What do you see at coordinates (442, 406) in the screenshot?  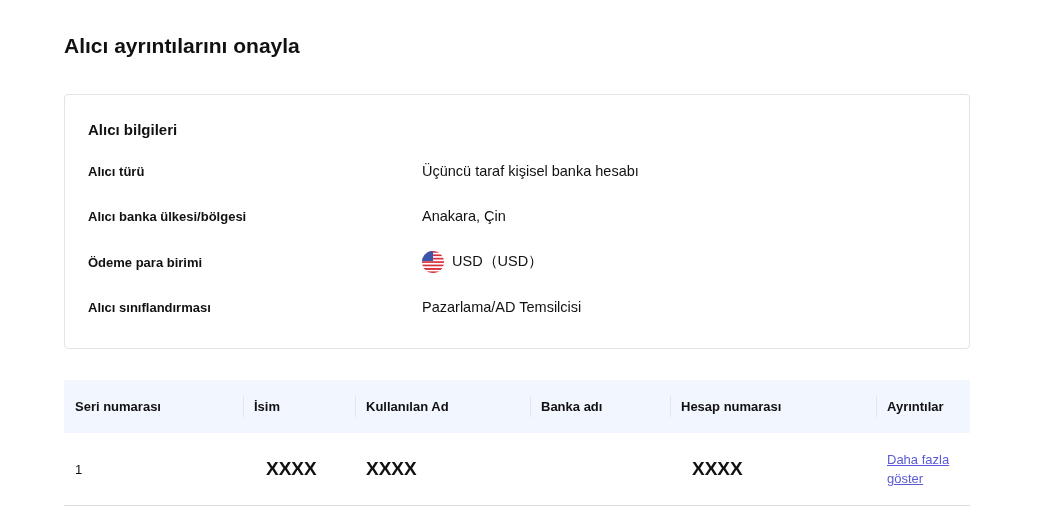 I see `column-header: Kullanılan Ad` at bounding box center [442, 406].